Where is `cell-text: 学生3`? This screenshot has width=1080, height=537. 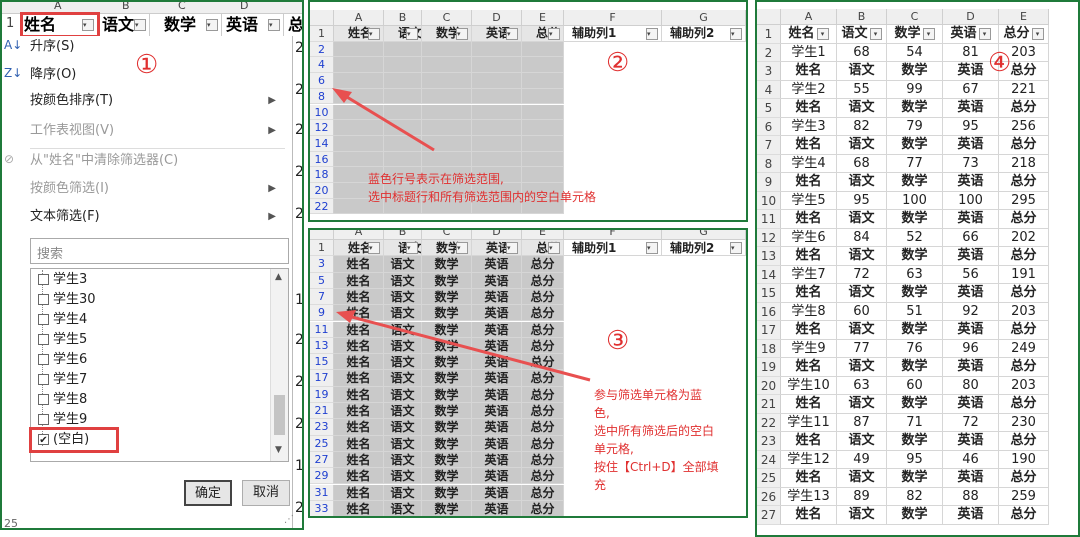
cell-text: 学生3 is located at coordinates (808, 126).